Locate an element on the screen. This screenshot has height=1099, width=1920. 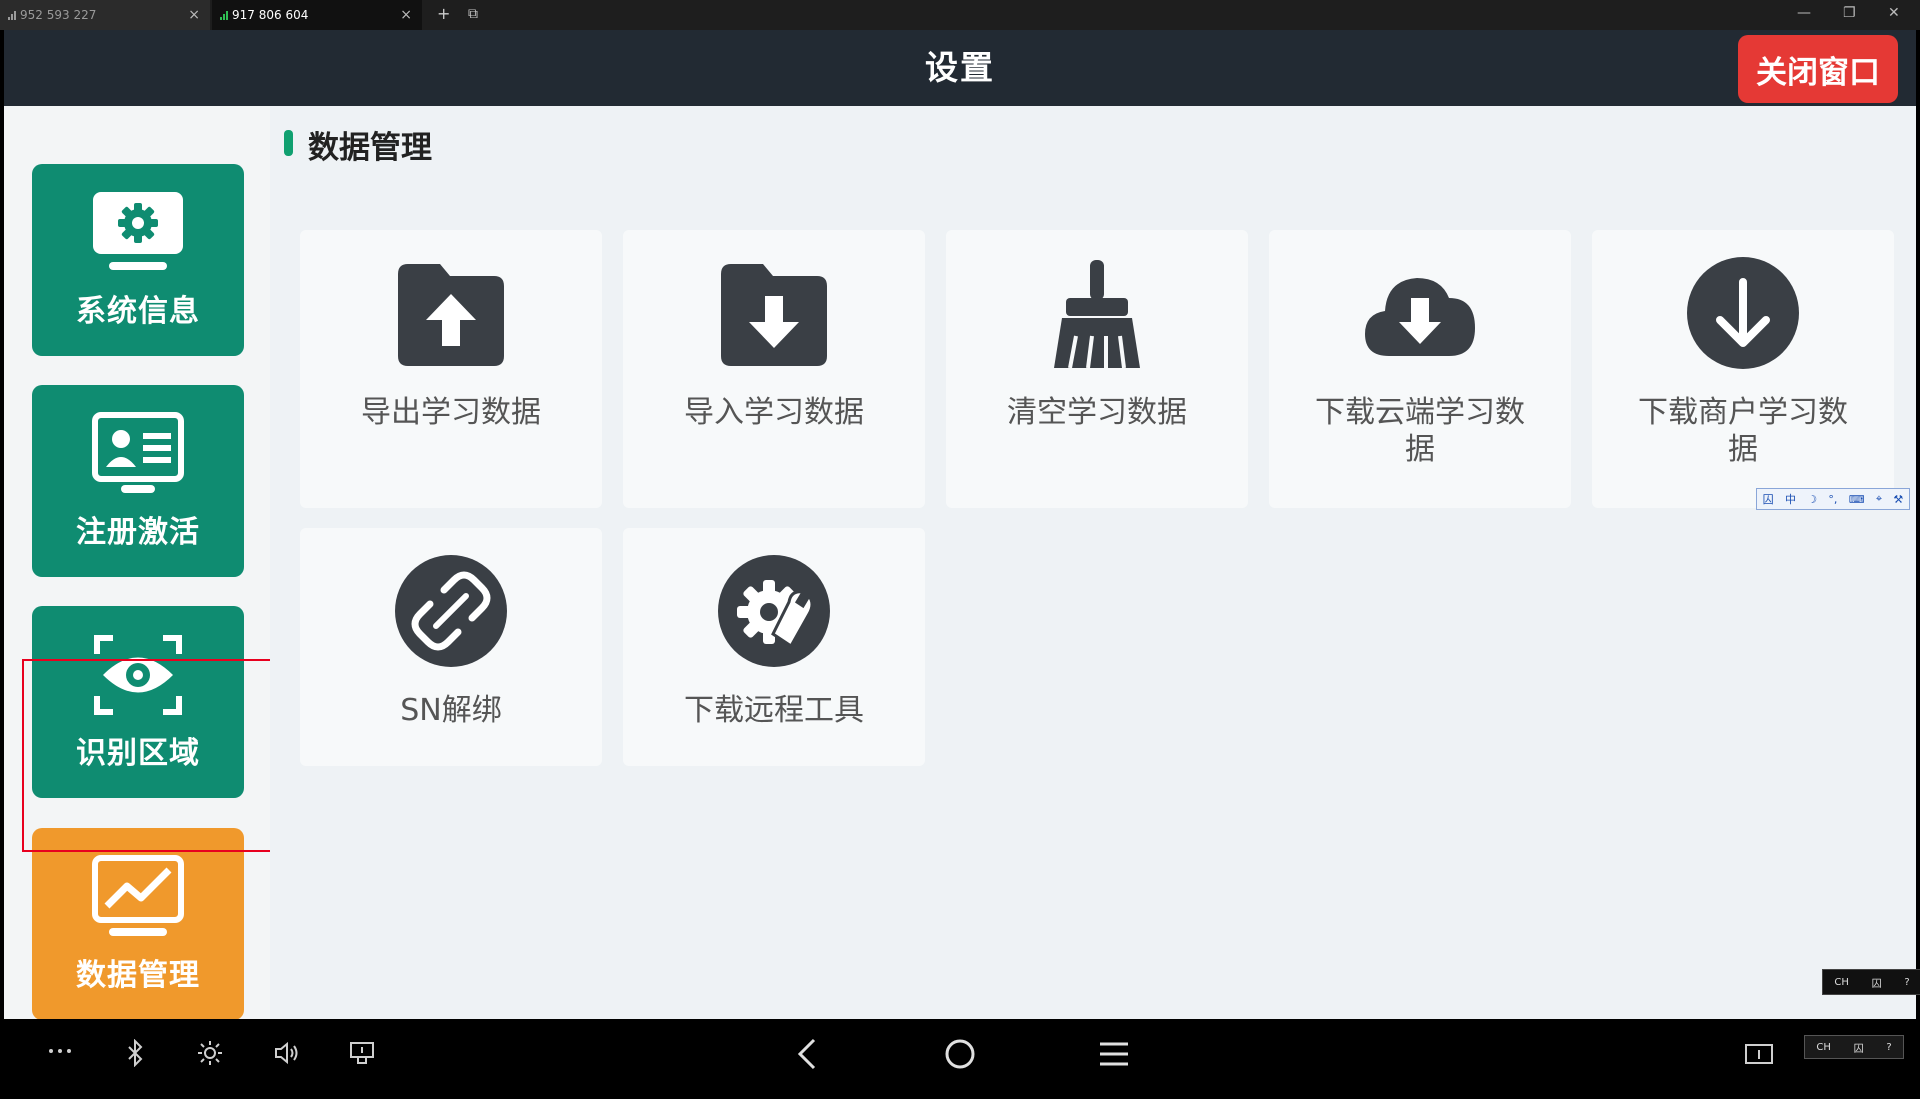
circle-arrow-down-icon is located at coordinates (1743, 313).